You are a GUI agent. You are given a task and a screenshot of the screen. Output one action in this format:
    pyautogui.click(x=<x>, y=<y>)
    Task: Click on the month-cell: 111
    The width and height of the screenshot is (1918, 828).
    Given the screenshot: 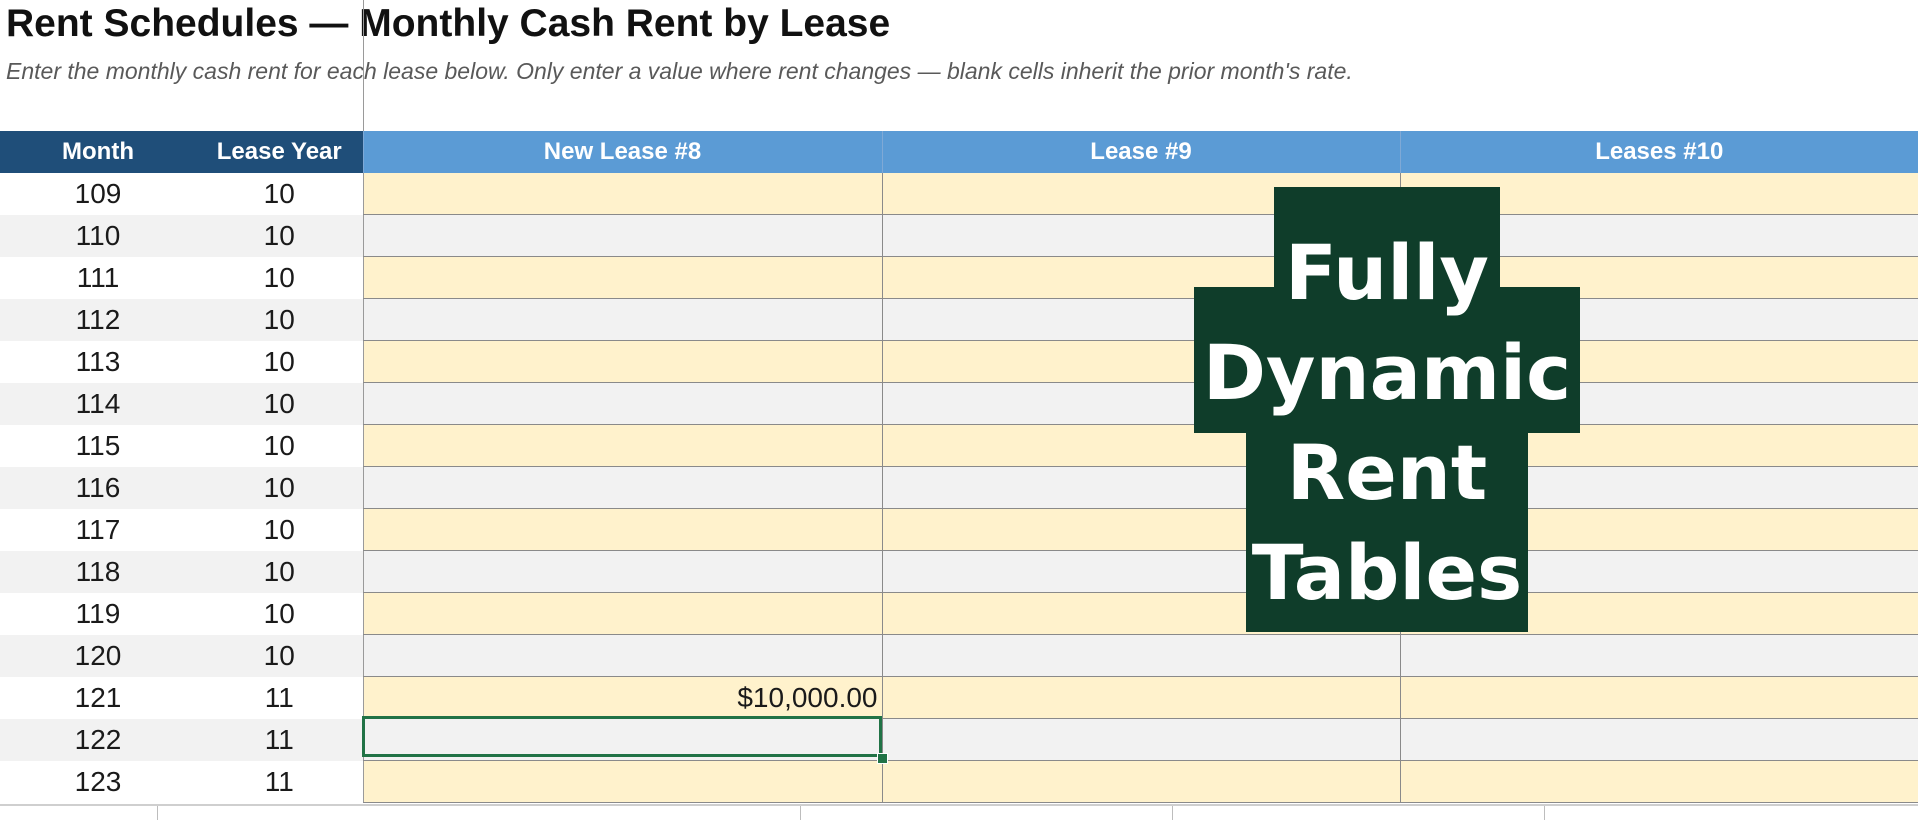 What is the action you would take?
    pyautogui.click(x=98, y=277)
    